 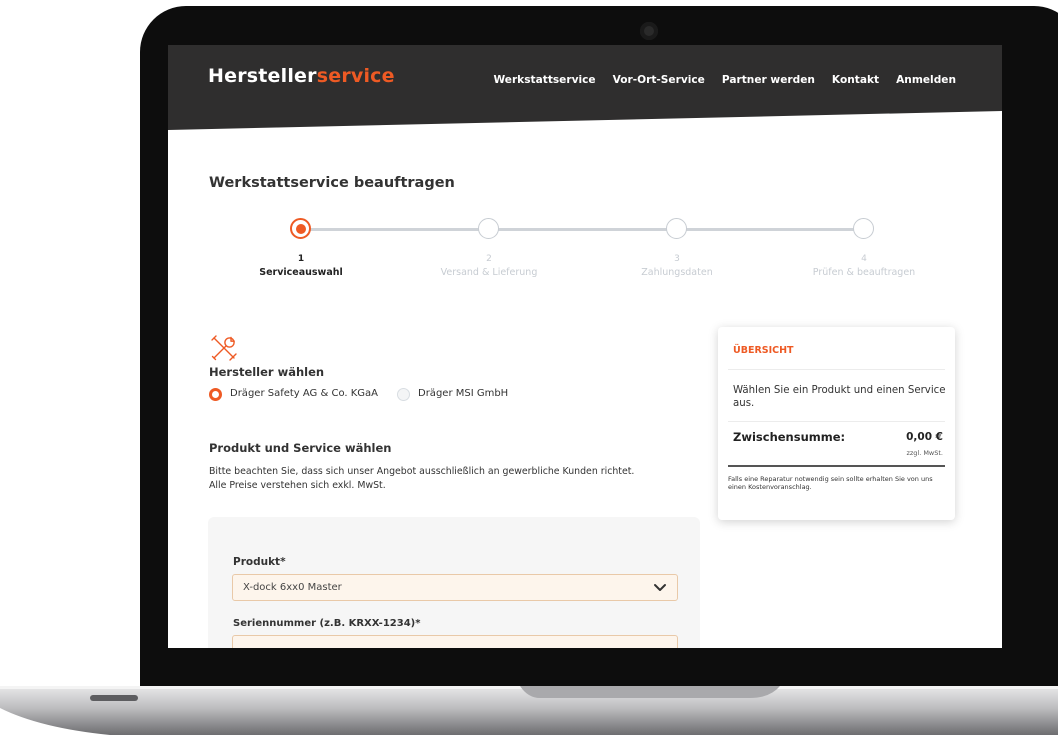 What do you see at coordinates (529, 710) in the screenshot?
I see `laptop-base` at bounding box center [529, 710].